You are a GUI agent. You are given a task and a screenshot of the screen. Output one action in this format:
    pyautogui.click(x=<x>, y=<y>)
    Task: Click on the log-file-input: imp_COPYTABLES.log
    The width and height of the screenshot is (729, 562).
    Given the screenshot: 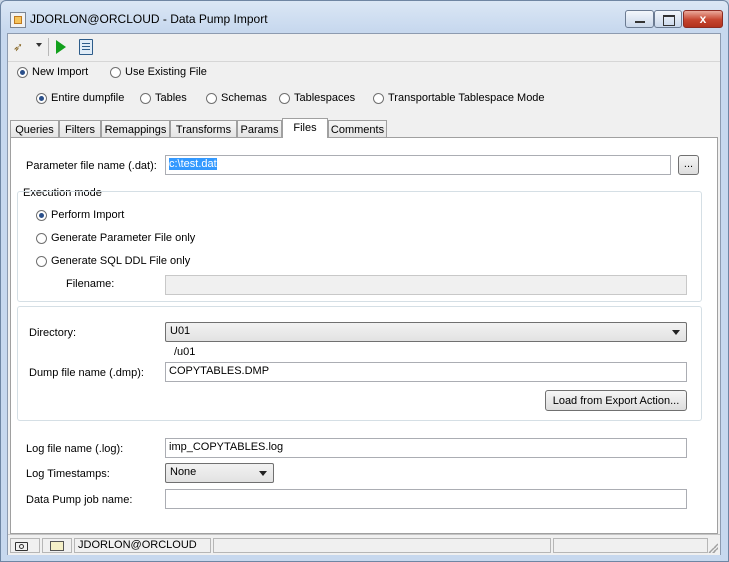 What is the action you would take?
    pyautogui.click(x=426, y=448)
    